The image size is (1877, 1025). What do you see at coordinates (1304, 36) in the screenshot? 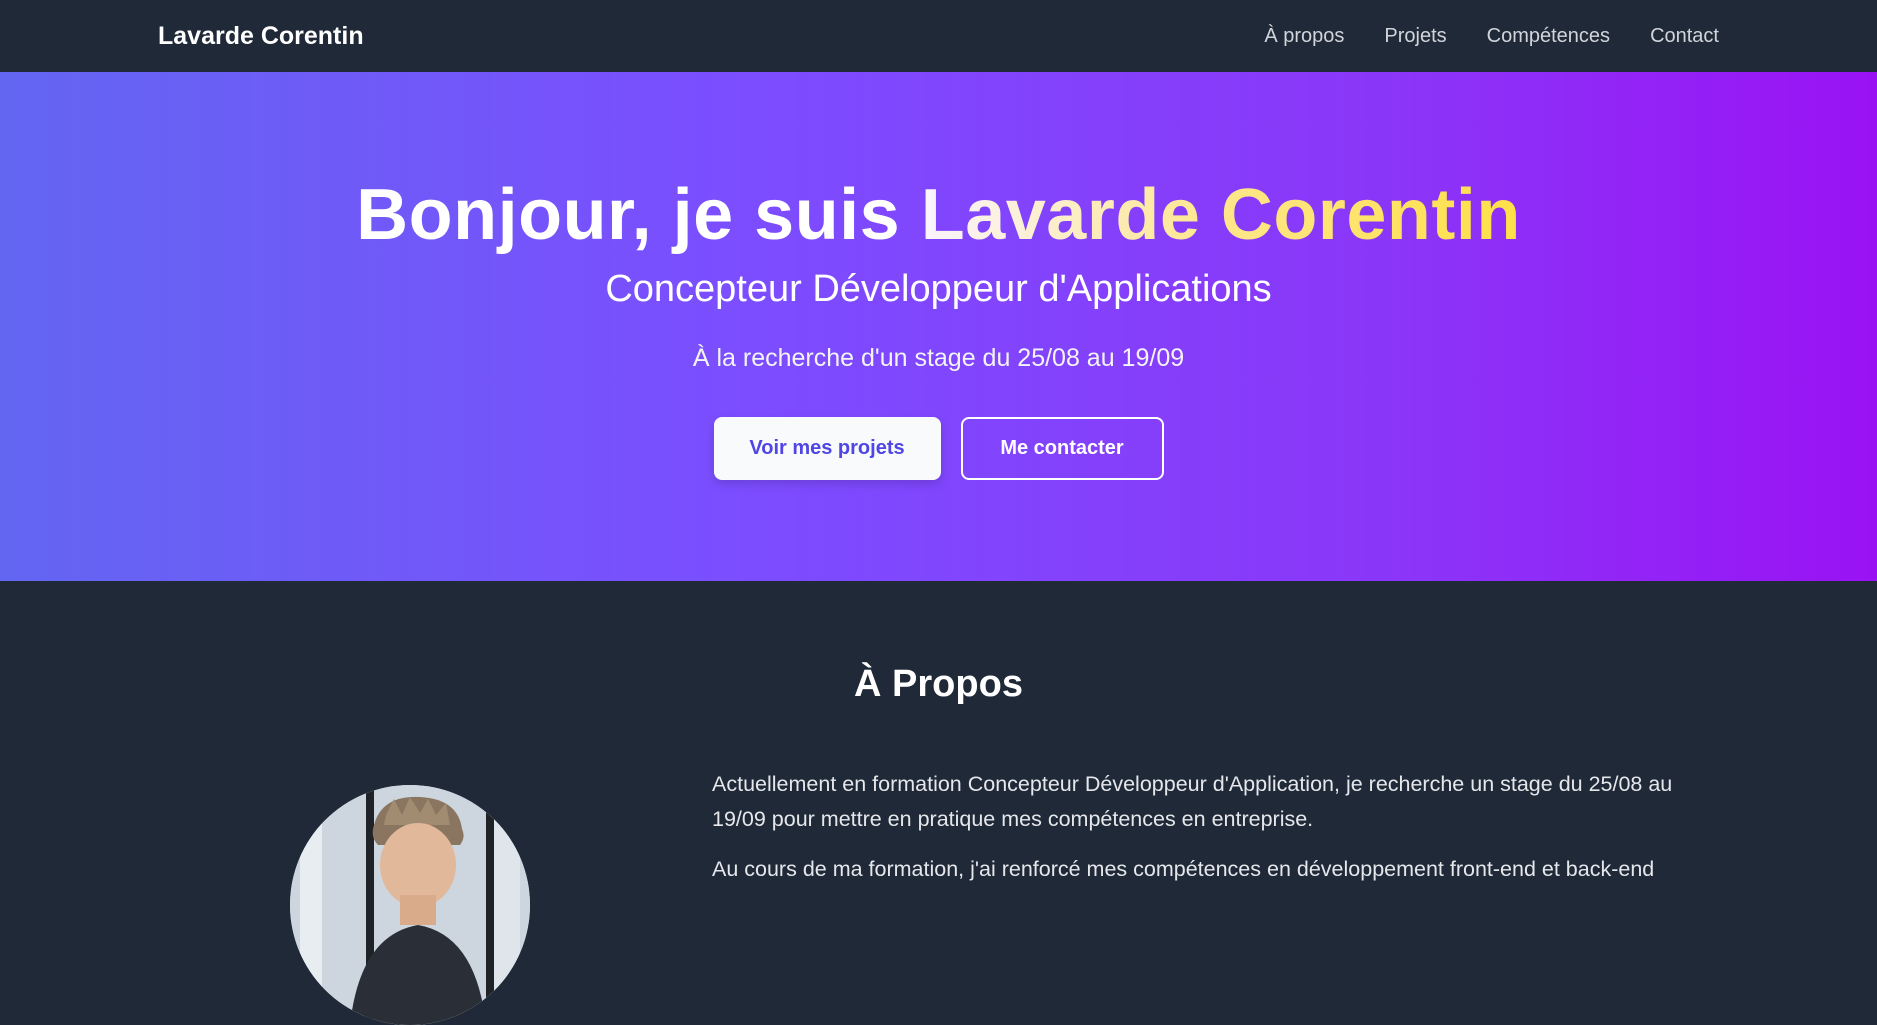
I see `nav-link-about: À propos` at bounding box center [1304, 36].